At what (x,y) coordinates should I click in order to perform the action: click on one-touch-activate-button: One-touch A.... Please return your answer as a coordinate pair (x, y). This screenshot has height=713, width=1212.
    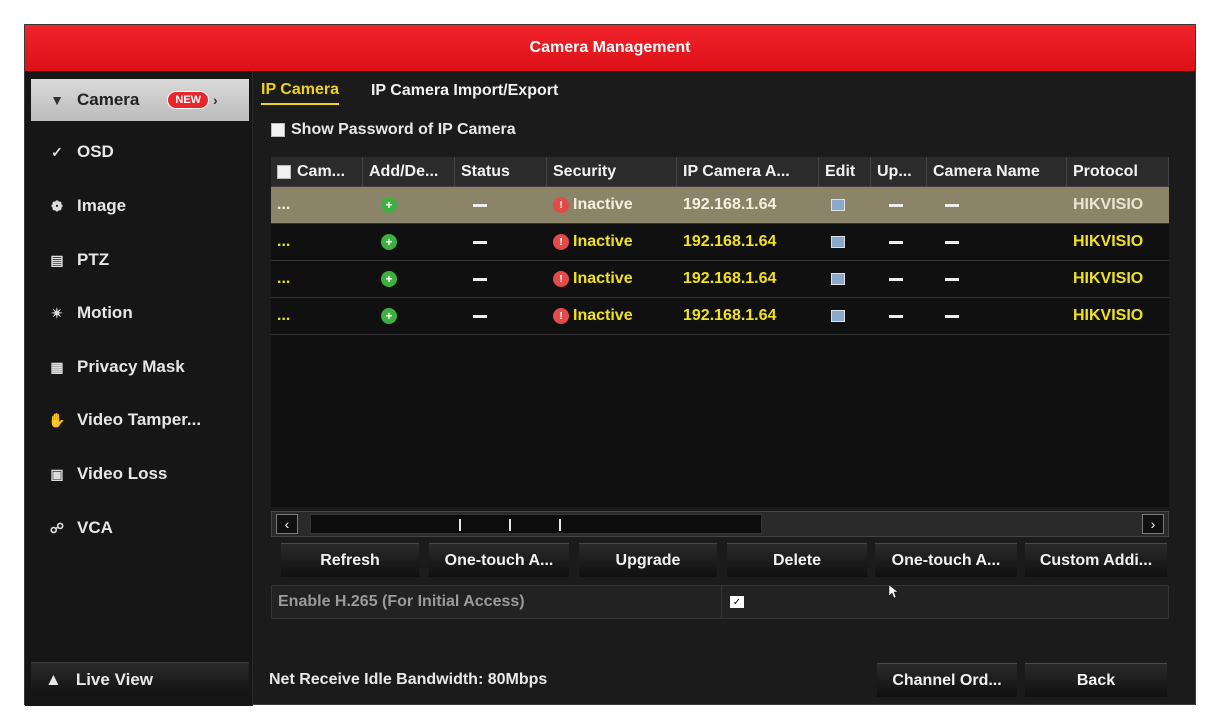
    Looking at the image, I should click on (499, 560).